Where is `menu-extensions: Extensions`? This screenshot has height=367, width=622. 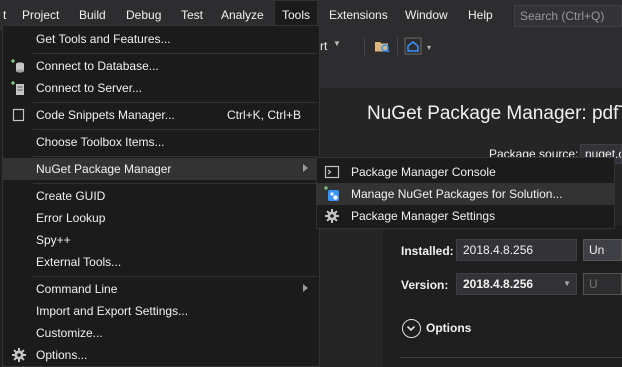 menu-extensions: Extensions is located at coordinates (358, 15).